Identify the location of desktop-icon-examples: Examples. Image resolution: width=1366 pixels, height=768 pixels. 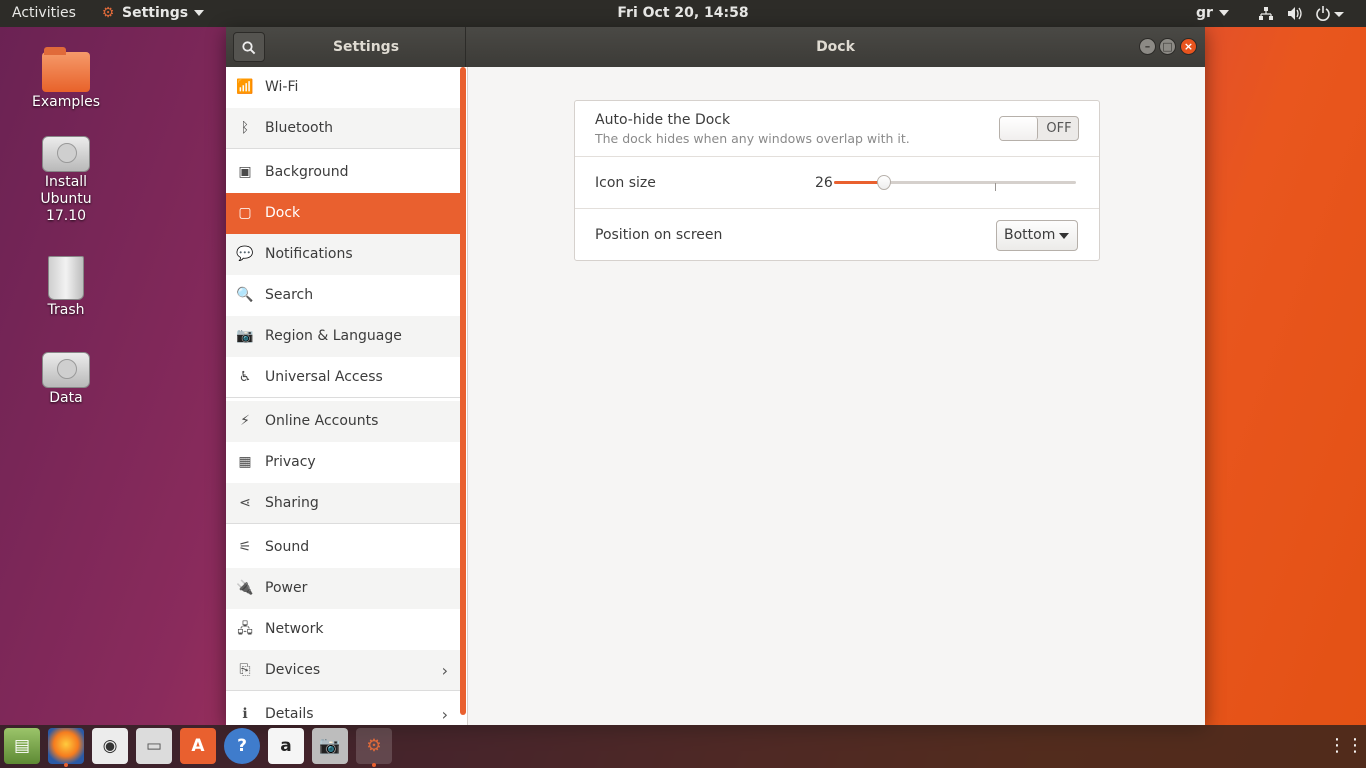
(66, 78).